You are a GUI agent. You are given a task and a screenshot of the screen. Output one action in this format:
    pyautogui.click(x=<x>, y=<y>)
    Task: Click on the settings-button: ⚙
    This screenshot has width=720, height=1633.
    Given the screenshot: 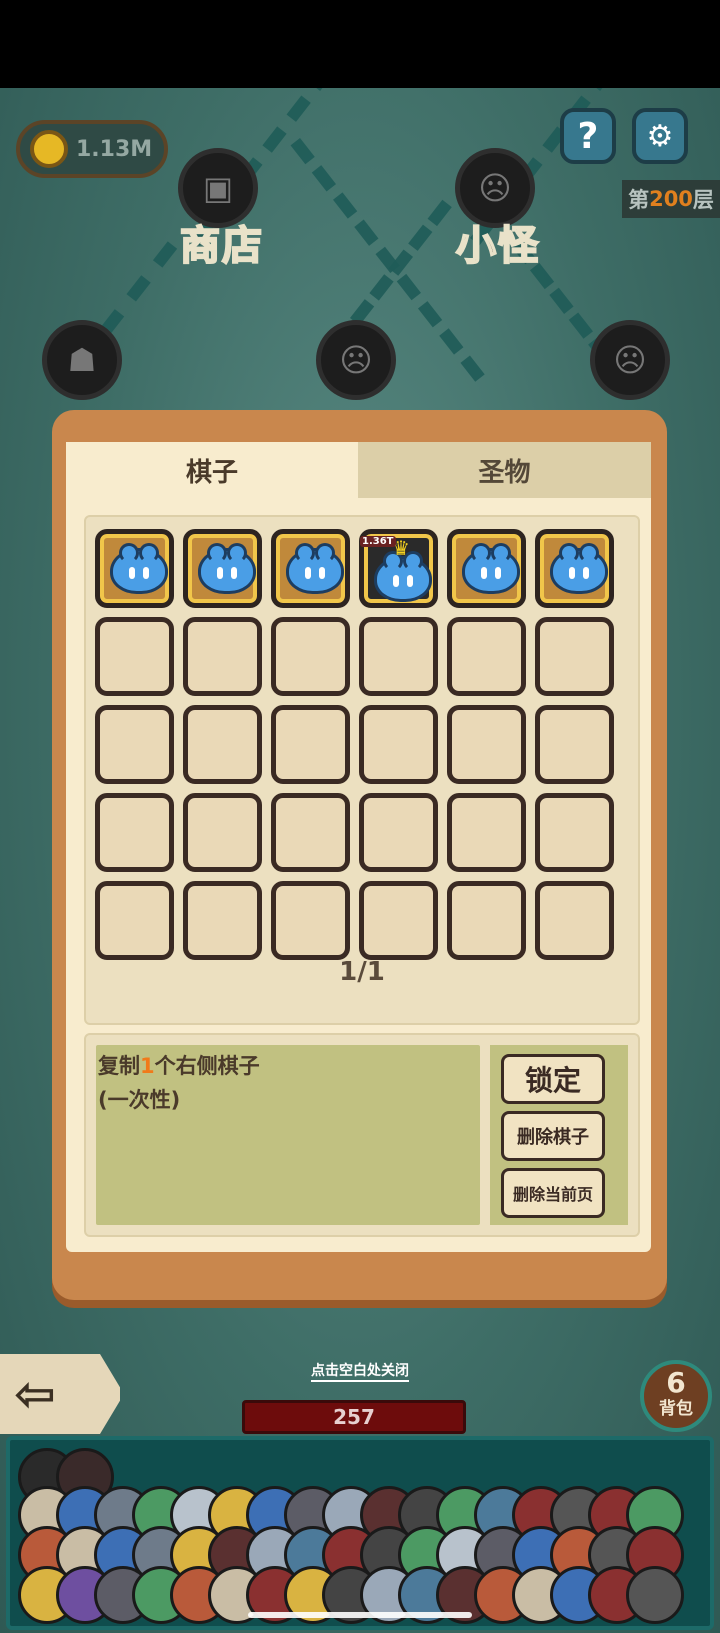 What is the action you would take?
    pyautogui.click(x=660, y=136)
    